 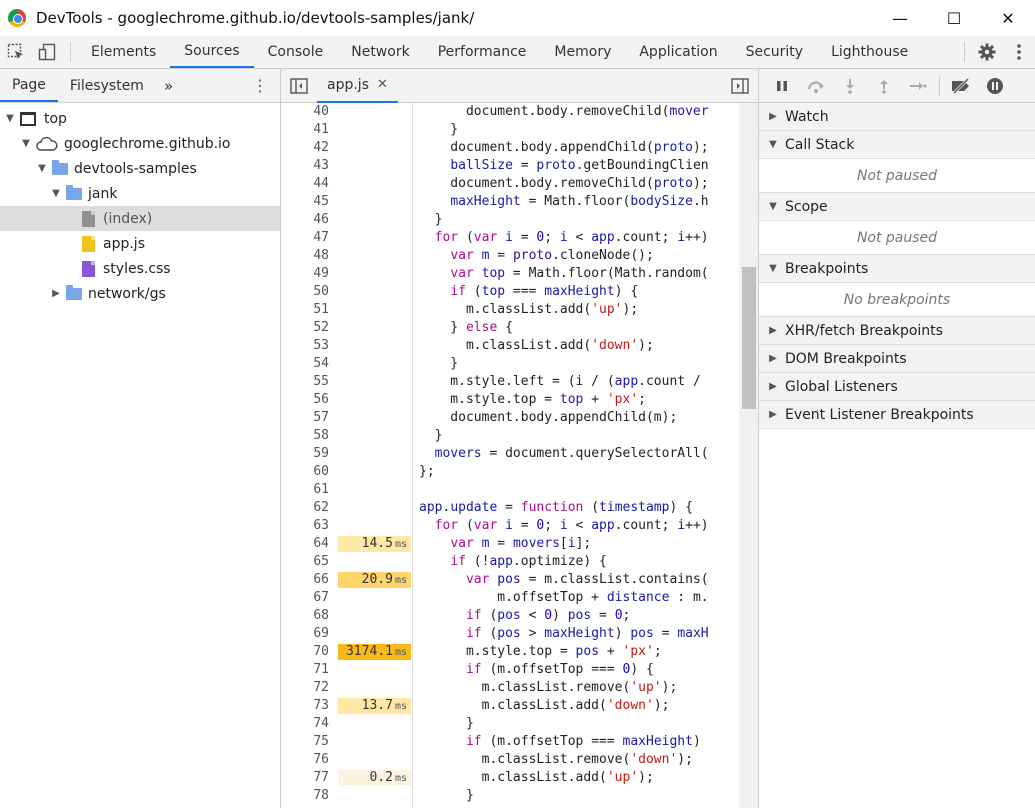 I want to click on tree-item-top: ▼ top, so click(x=140, y=118).